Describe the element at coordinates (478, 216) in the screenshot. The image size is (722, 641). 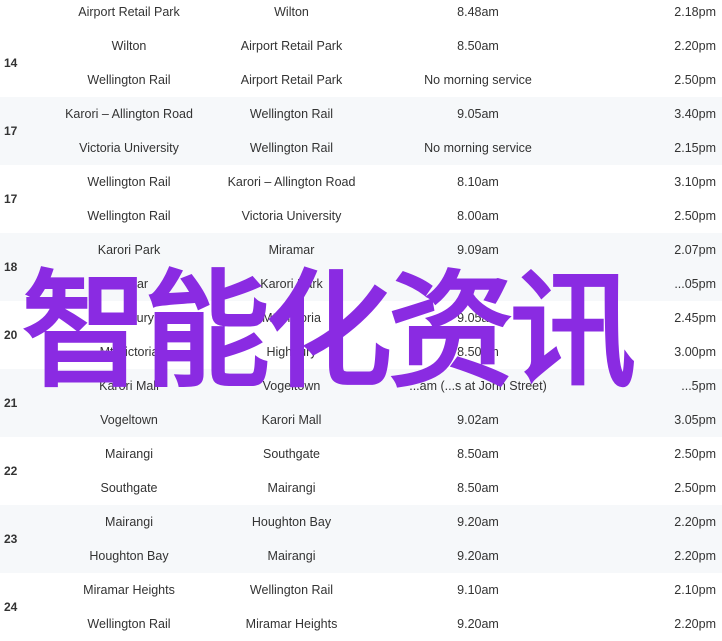
I see `morning-time: 8.00am` at that location.